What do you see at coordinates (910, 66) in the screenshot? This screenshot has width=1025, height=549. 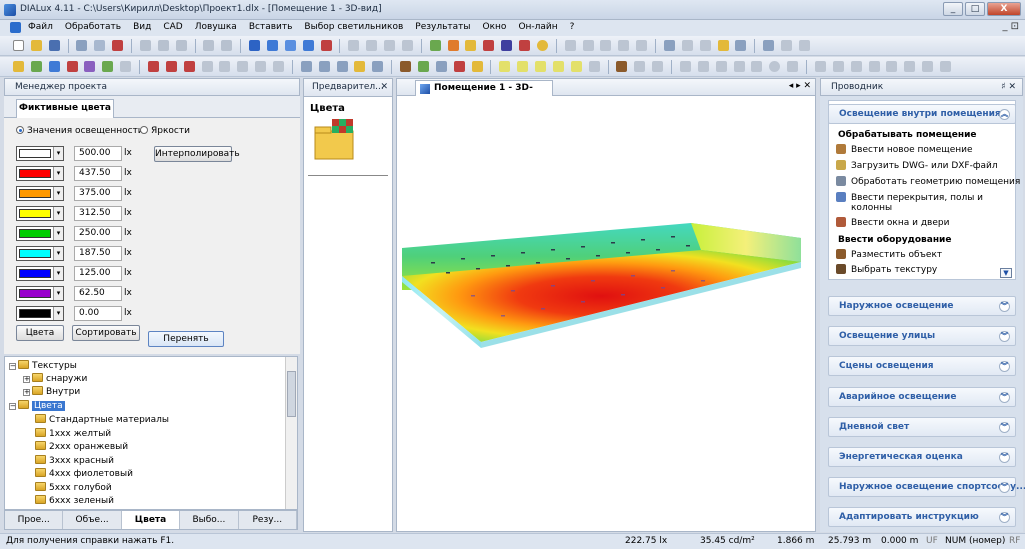 I see `align-bottom-icon` at bounding box center [910, 66].